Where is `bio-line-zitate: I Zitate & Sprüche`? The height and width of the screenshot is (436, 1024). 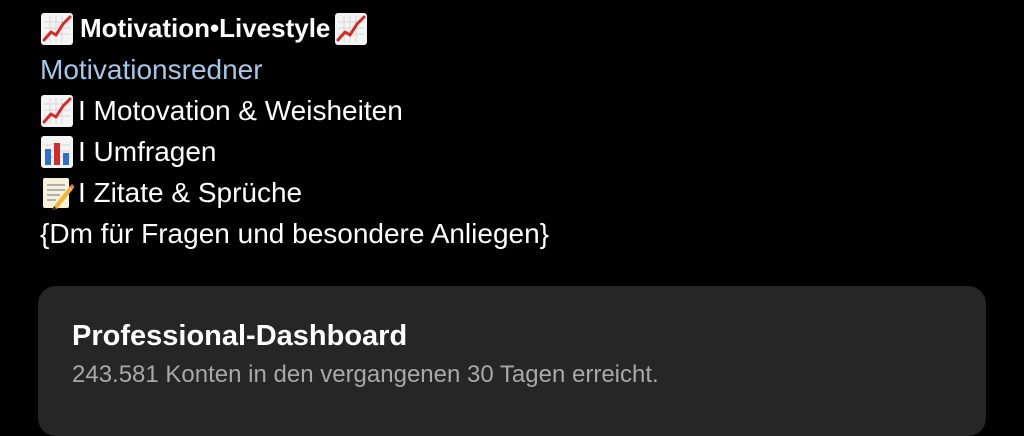
bio-line-zitate: I Zitate & Sprüche is located at coordinates (520, 192).